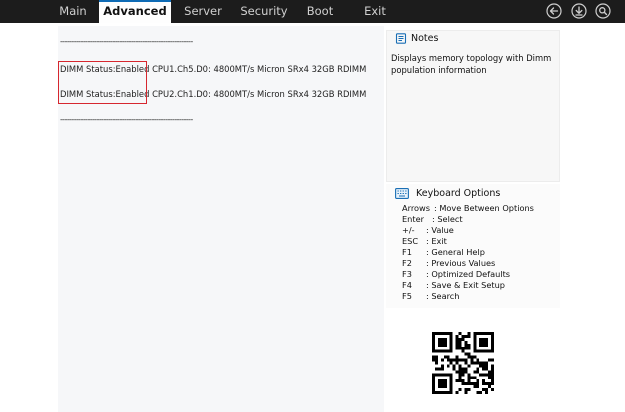 This screenshot has height=412, width=625. Describe the element at coordinates (408, 230) in the screenshot. I see `key-code: +/-` at that location.